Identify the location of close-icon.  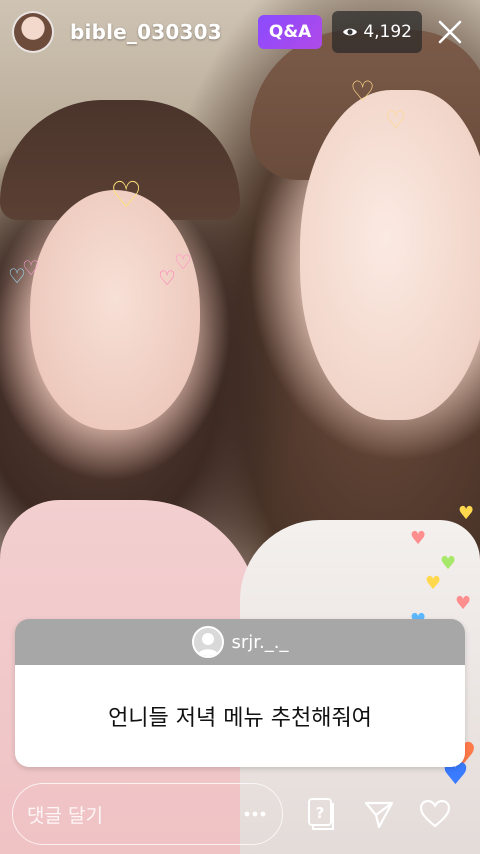
(450, 32).